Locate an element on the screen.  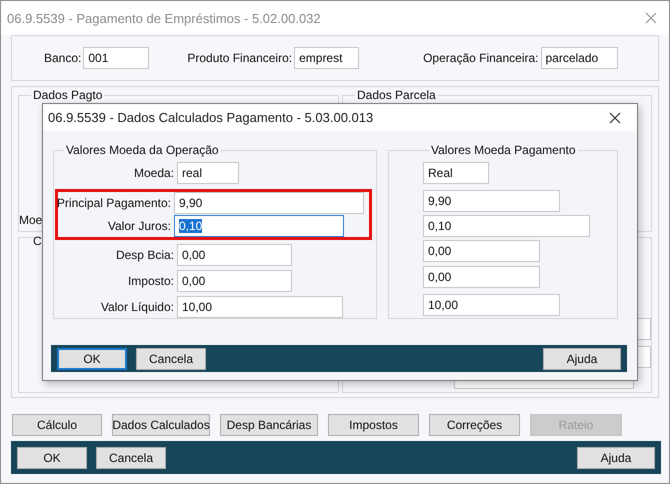
field-label: Operação Financeira: is located at coordinates (480, 58).